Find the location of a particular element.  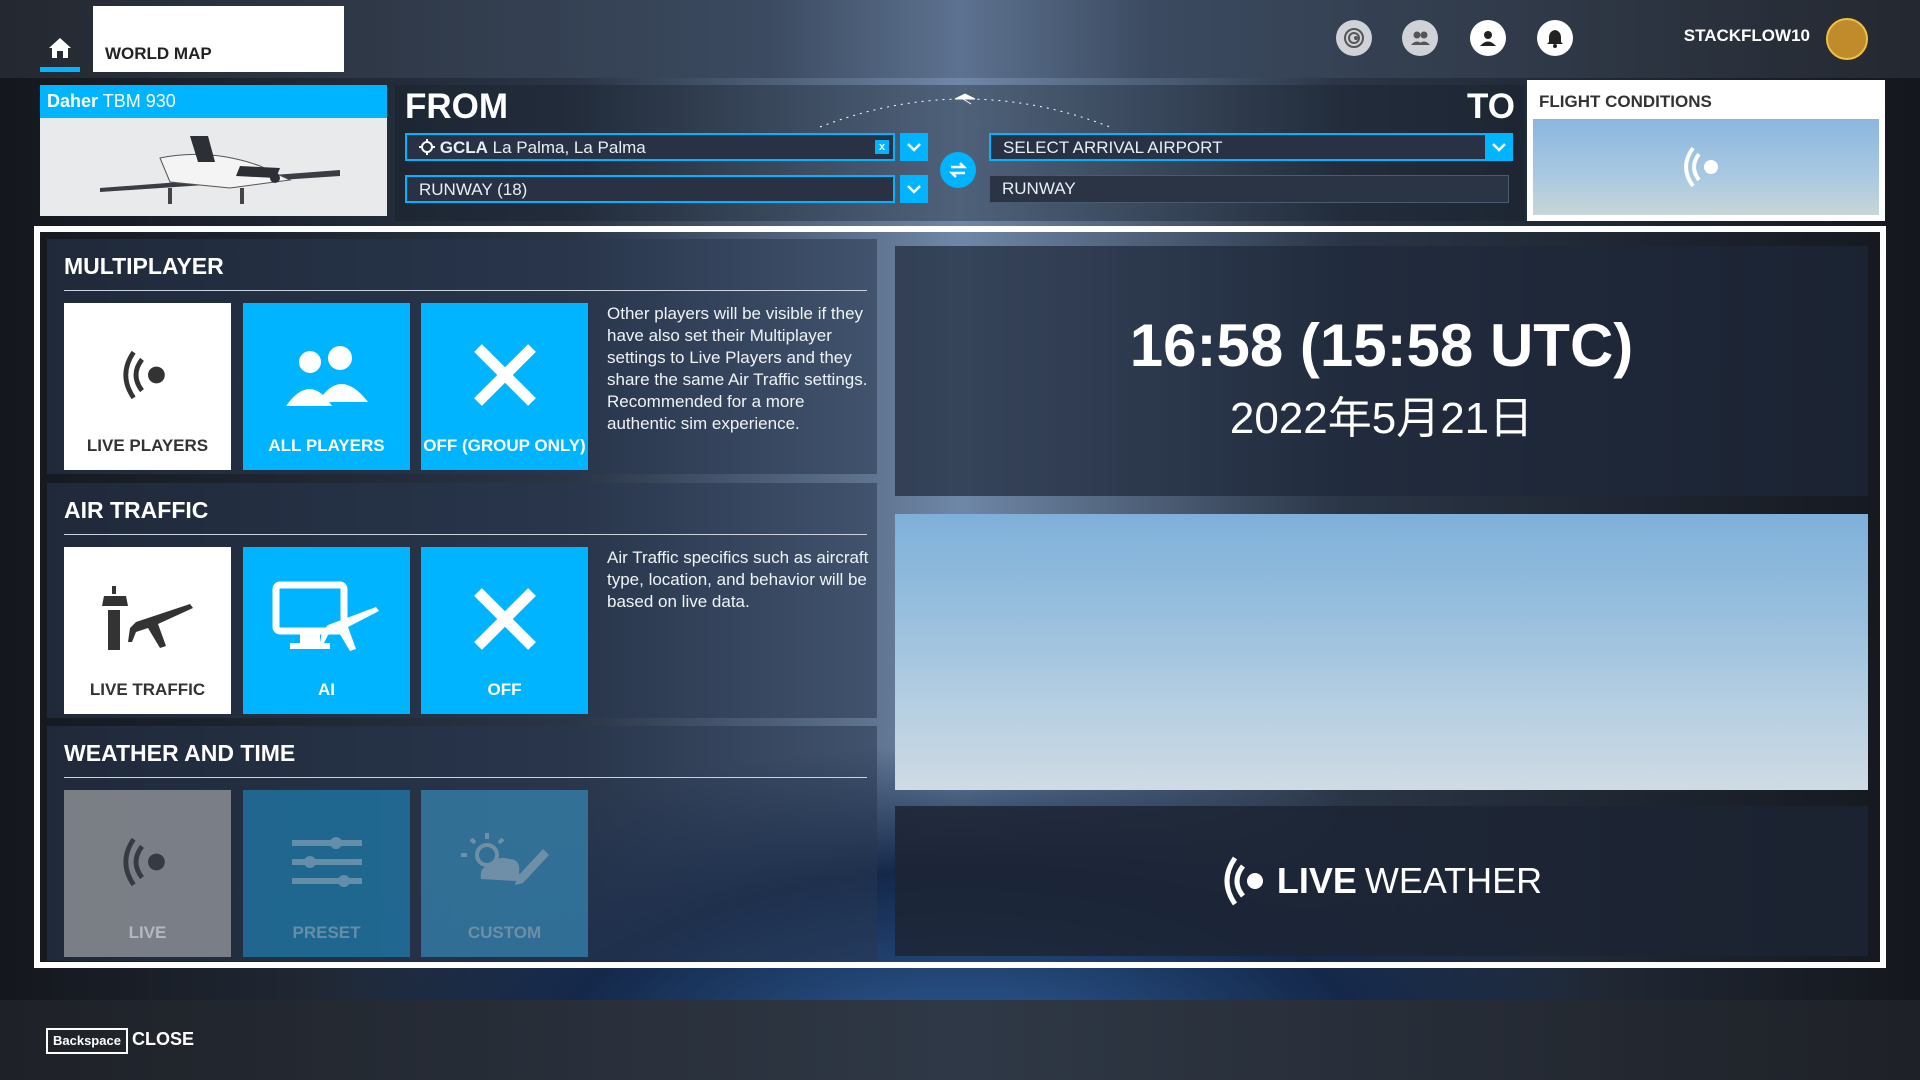

all-players-label: ALL PLAYERS is located at coordinates (326, 445).